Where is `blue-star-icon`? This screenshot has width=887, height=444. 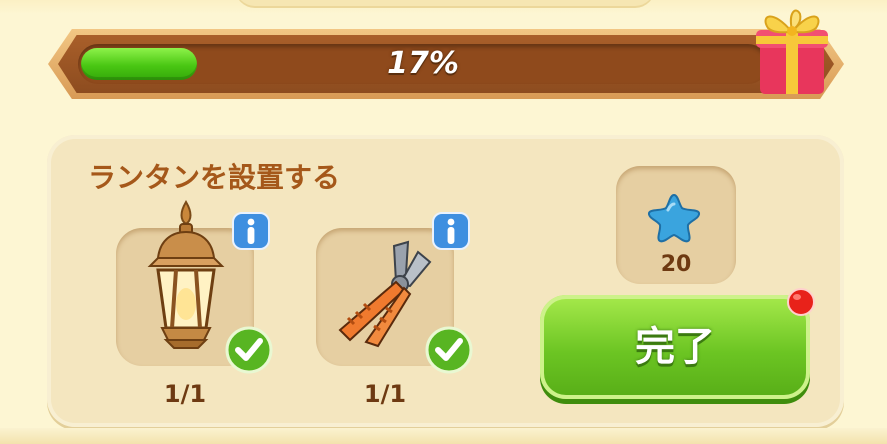 blue-star-icon is located at coordinates (674, 218).